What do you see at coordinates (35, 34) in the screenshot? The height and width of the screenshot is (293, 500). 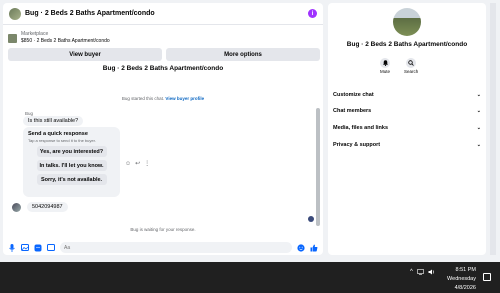 I see `listing-source: Marketplace` at bounding box center [35, 34].